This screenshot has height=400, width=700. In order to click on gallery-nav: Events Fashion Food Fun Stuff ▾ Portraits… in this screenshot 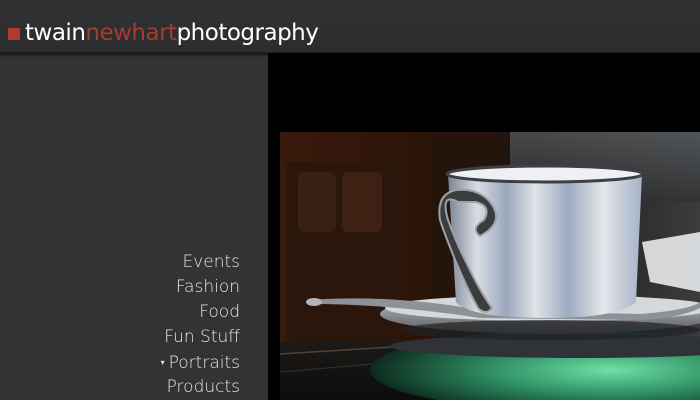, I will do `click(200, 325)`.